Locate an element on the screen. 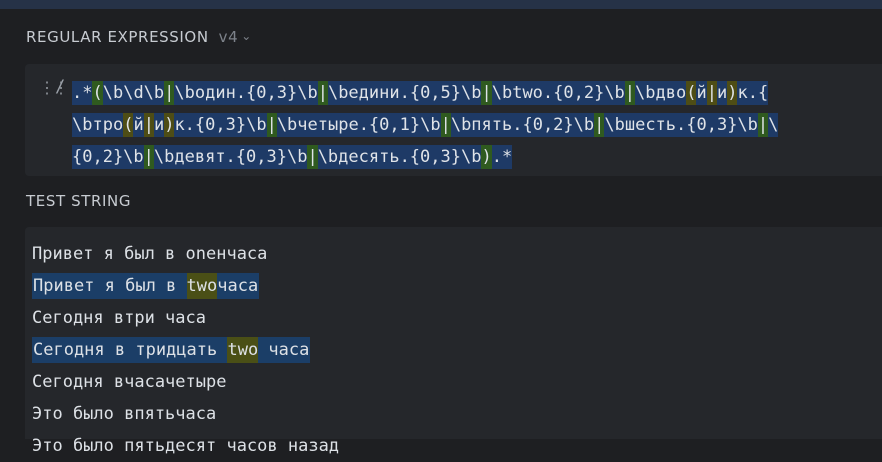 The height and width of the screenshot is (462, 882). chevron-down-icon: ⌄ is located at coordinates (246, 36).